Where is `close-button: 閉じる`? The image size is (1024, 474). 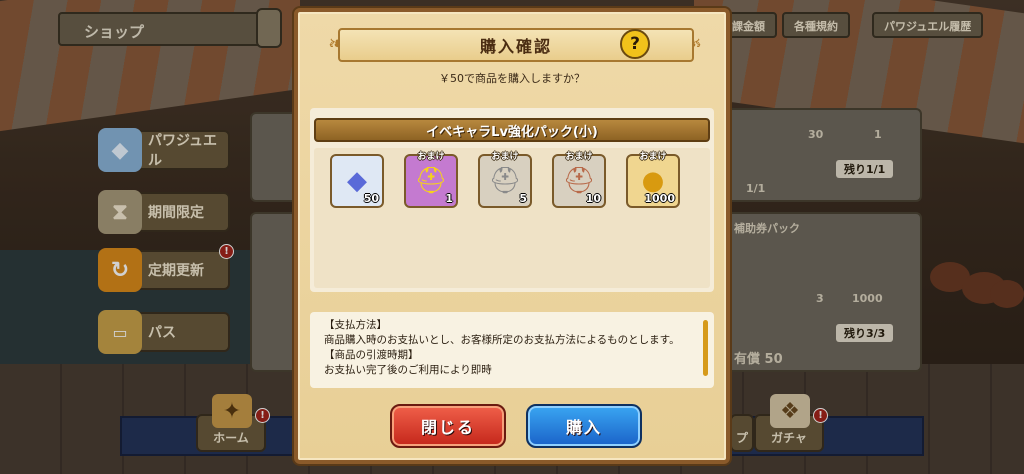 close-button: 閉じる is located at coordinates (448, 426).